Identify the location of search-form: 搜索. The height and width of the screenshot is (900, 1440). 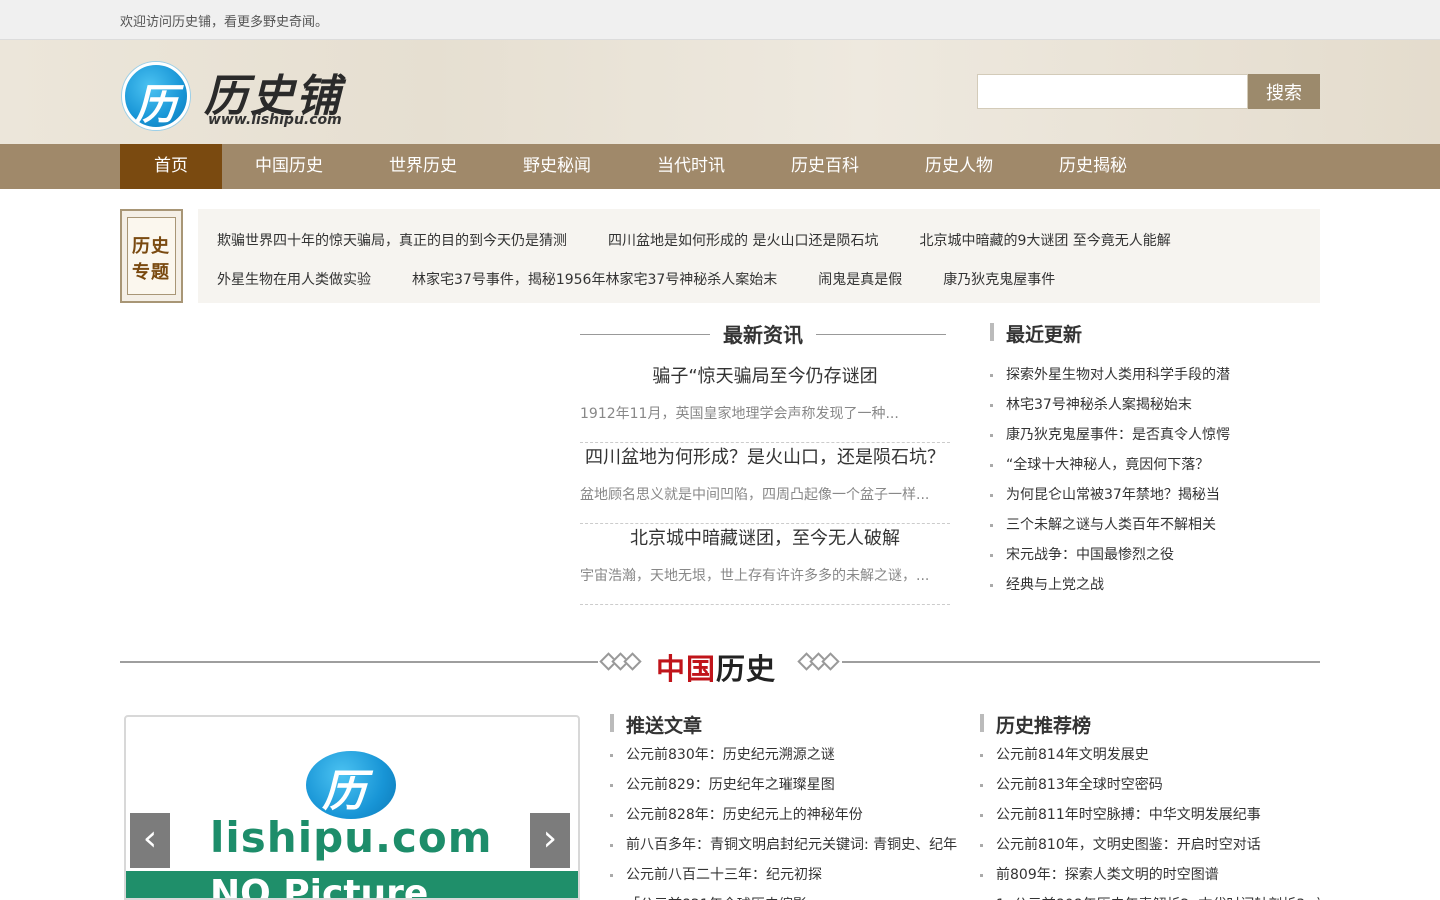
(1148, 91).